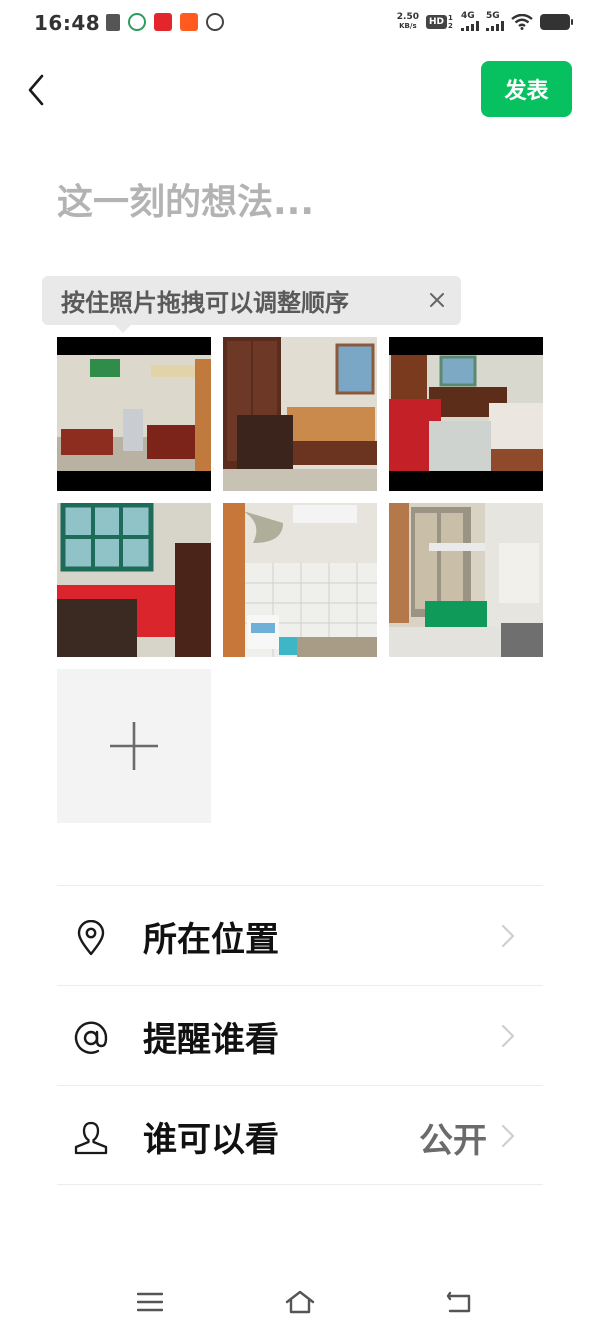 This screenshot has width=600, height=1337. I want to click on bathroom-photo, so click(300, 580).